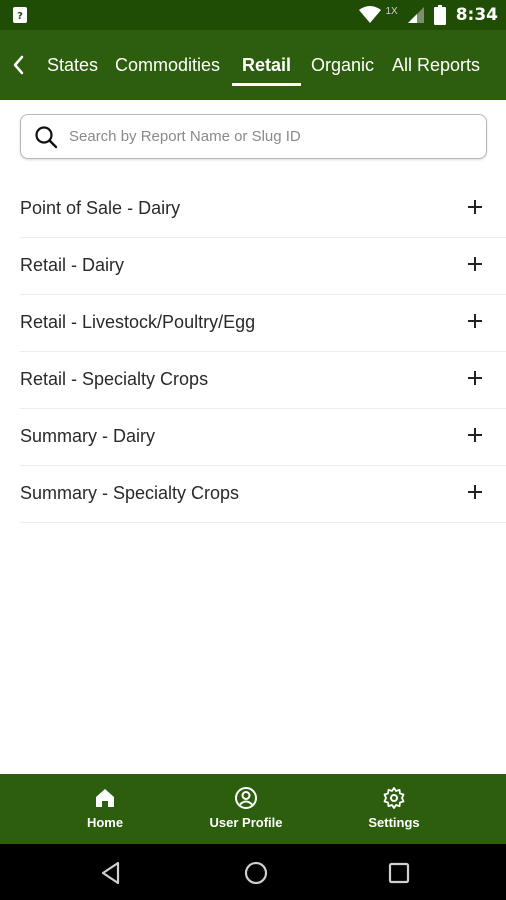  What do you see at coordinates (263, 494) in the screenshot?
I see `list-item: Summary - Specialty Crops` at bounding box center [263, 494].